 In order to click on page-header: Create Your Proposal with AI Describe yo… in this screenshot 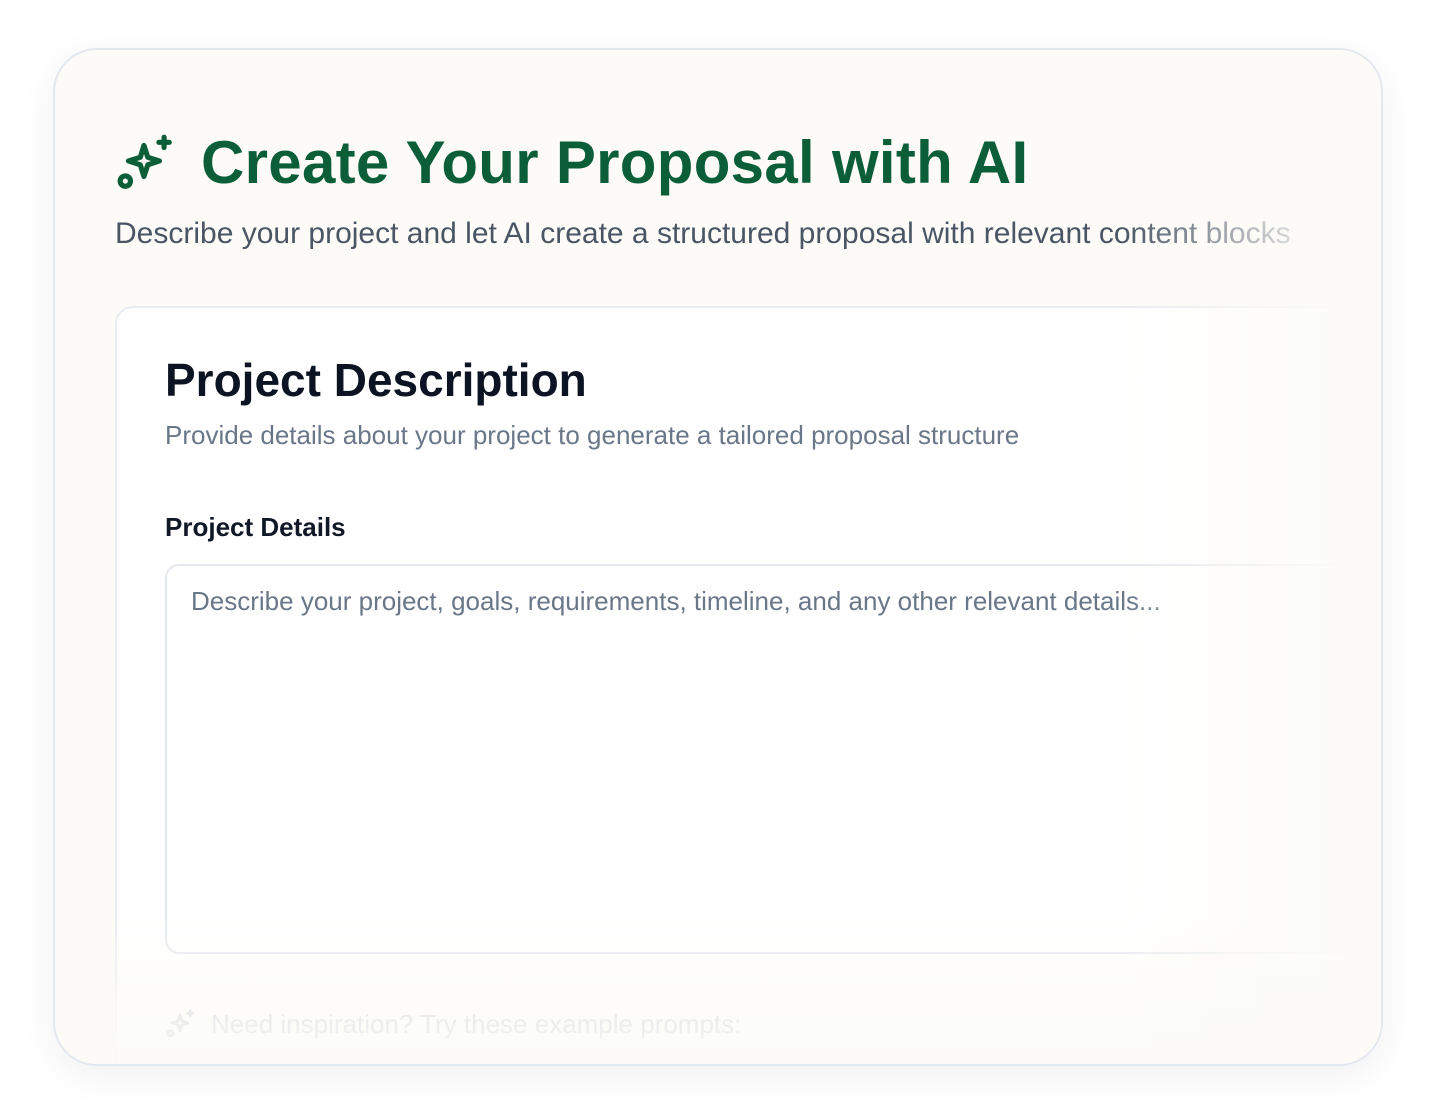, I will do `click(748, 191)`.